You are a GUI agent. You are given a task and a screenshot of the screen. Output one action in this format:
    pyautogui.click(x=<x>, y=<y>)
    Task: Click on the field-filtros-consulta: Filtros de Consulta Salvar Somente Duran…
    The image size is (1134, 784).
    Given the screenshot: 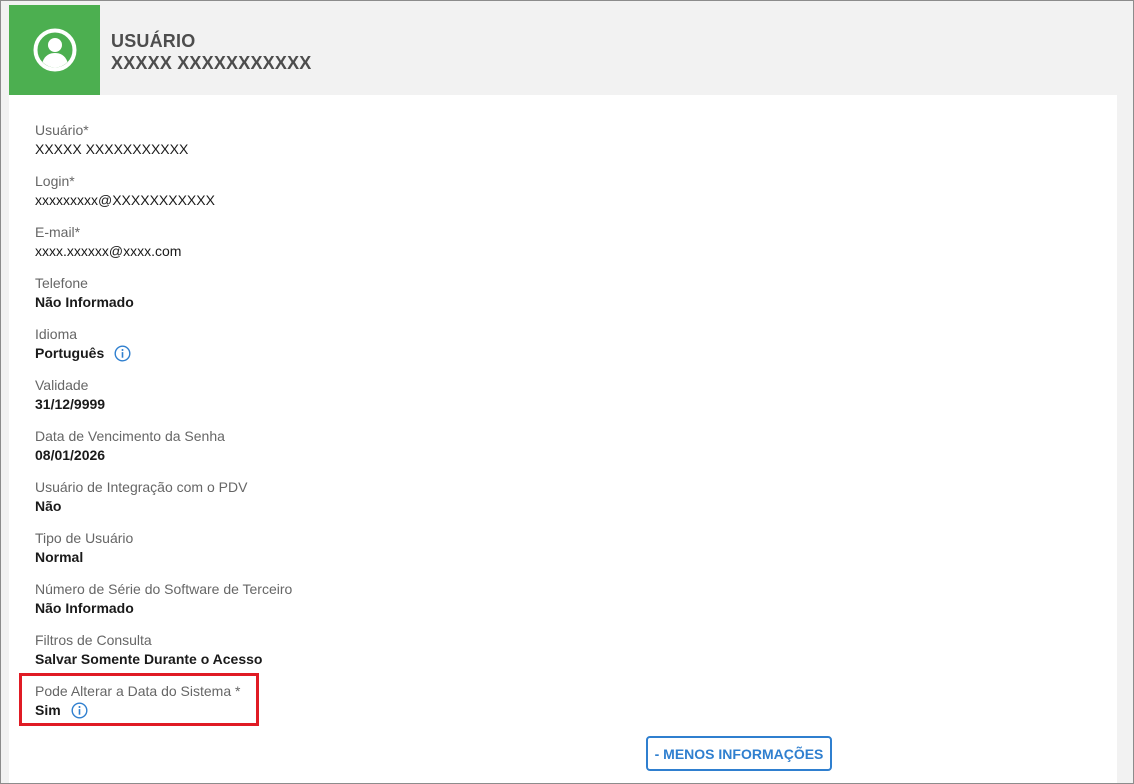 What is the action you would take?
    pyautogui.click(x=148, y=649)
    